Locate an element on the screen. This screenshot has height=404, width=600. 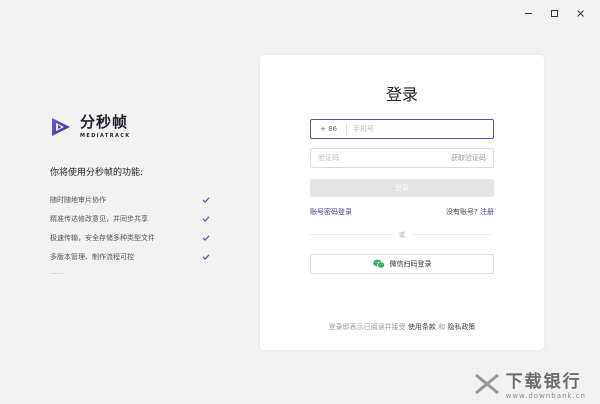
phone-field: + 86 is located at coordinates (402, 129).